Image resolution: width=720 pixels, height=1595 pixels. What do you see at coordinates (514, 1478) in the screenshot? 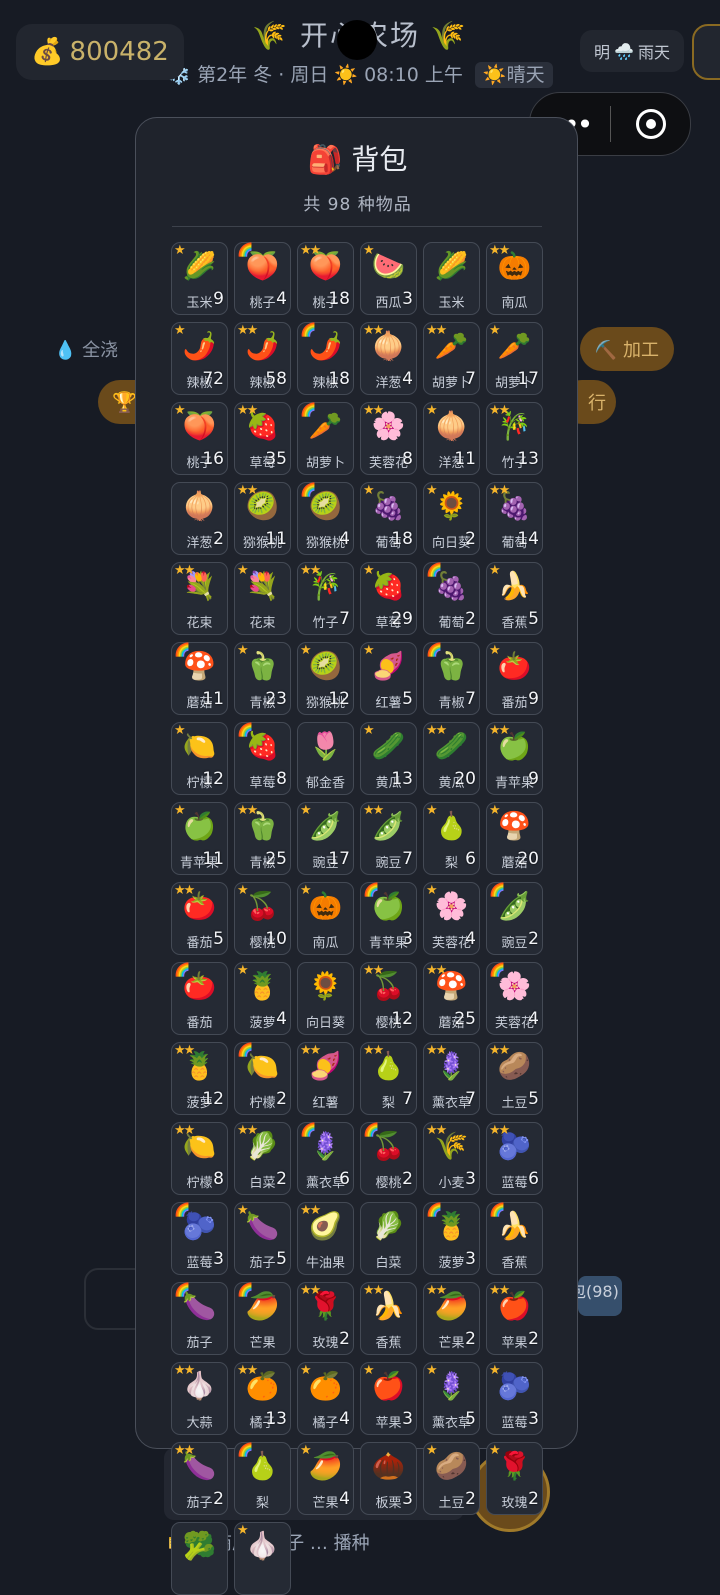
I see `inventory-item: 🌹 ★ 玫瑰 2` at bounding box center [514, 1478].